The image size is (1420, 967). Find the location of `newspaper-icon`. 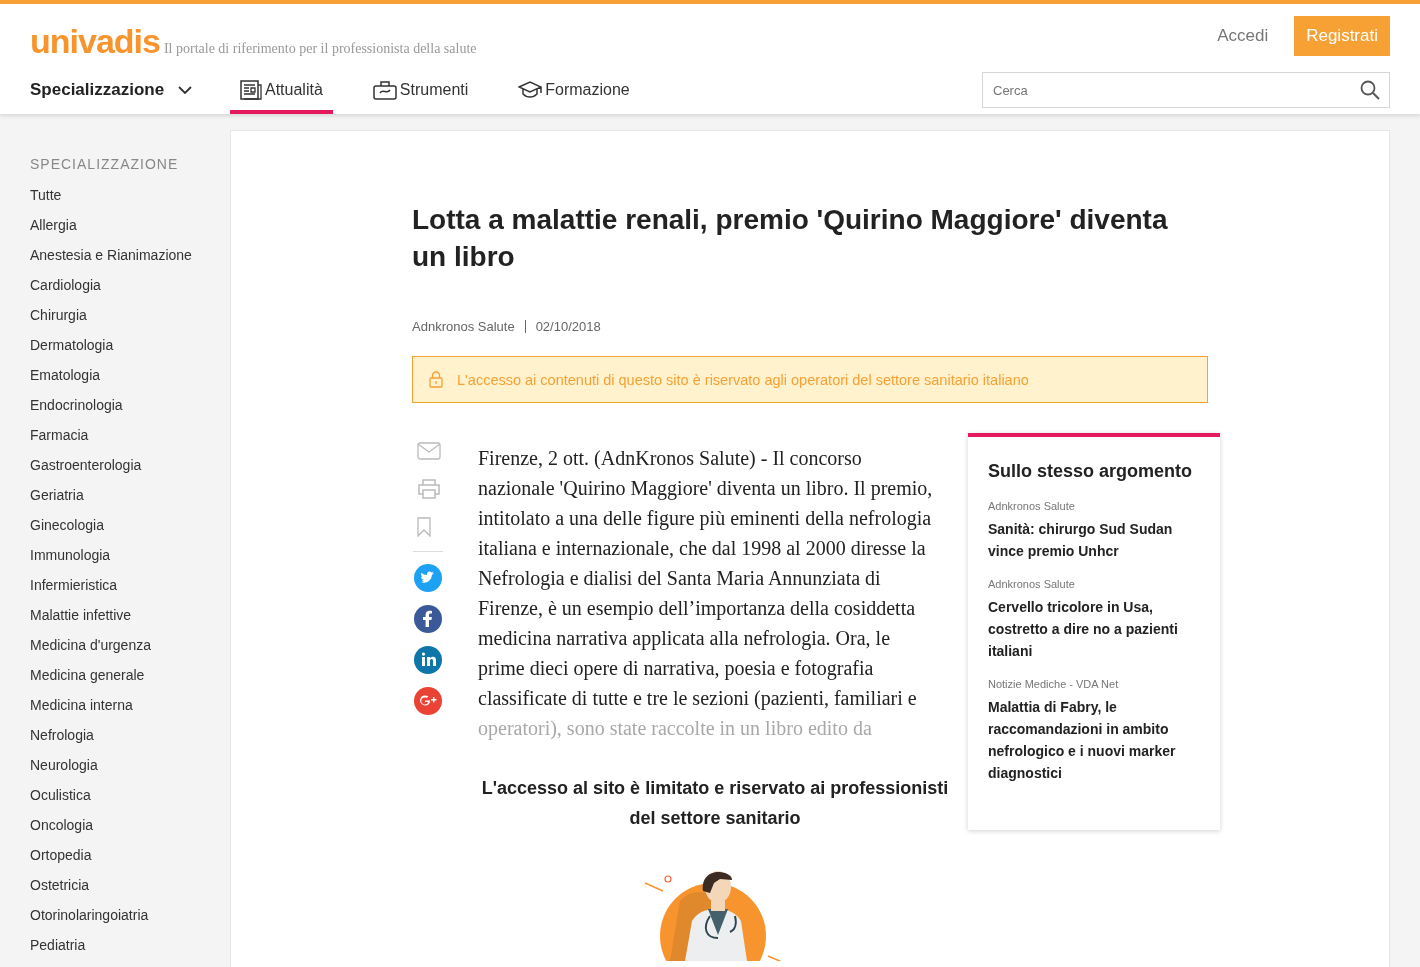

newspaper-icon is located at coordinates (251, 90).